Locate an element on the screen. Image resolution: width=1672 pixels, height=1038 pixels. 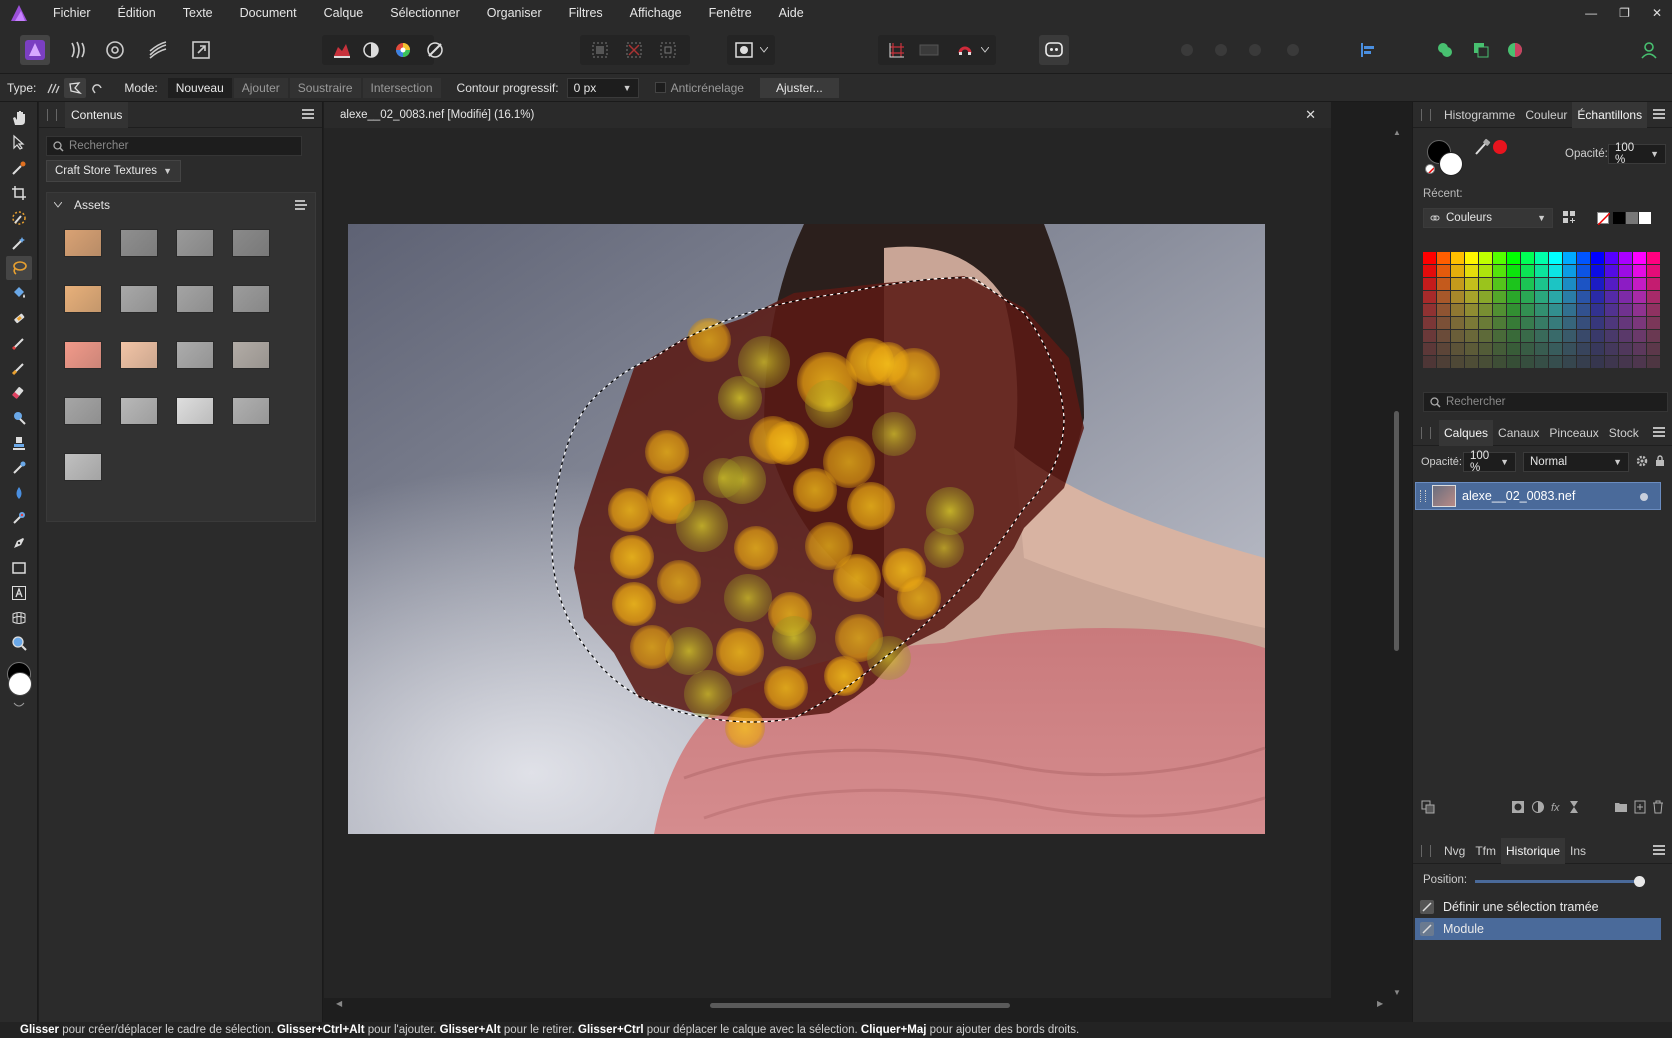
none-swatch-icon is located at coordinates (1430, 169).